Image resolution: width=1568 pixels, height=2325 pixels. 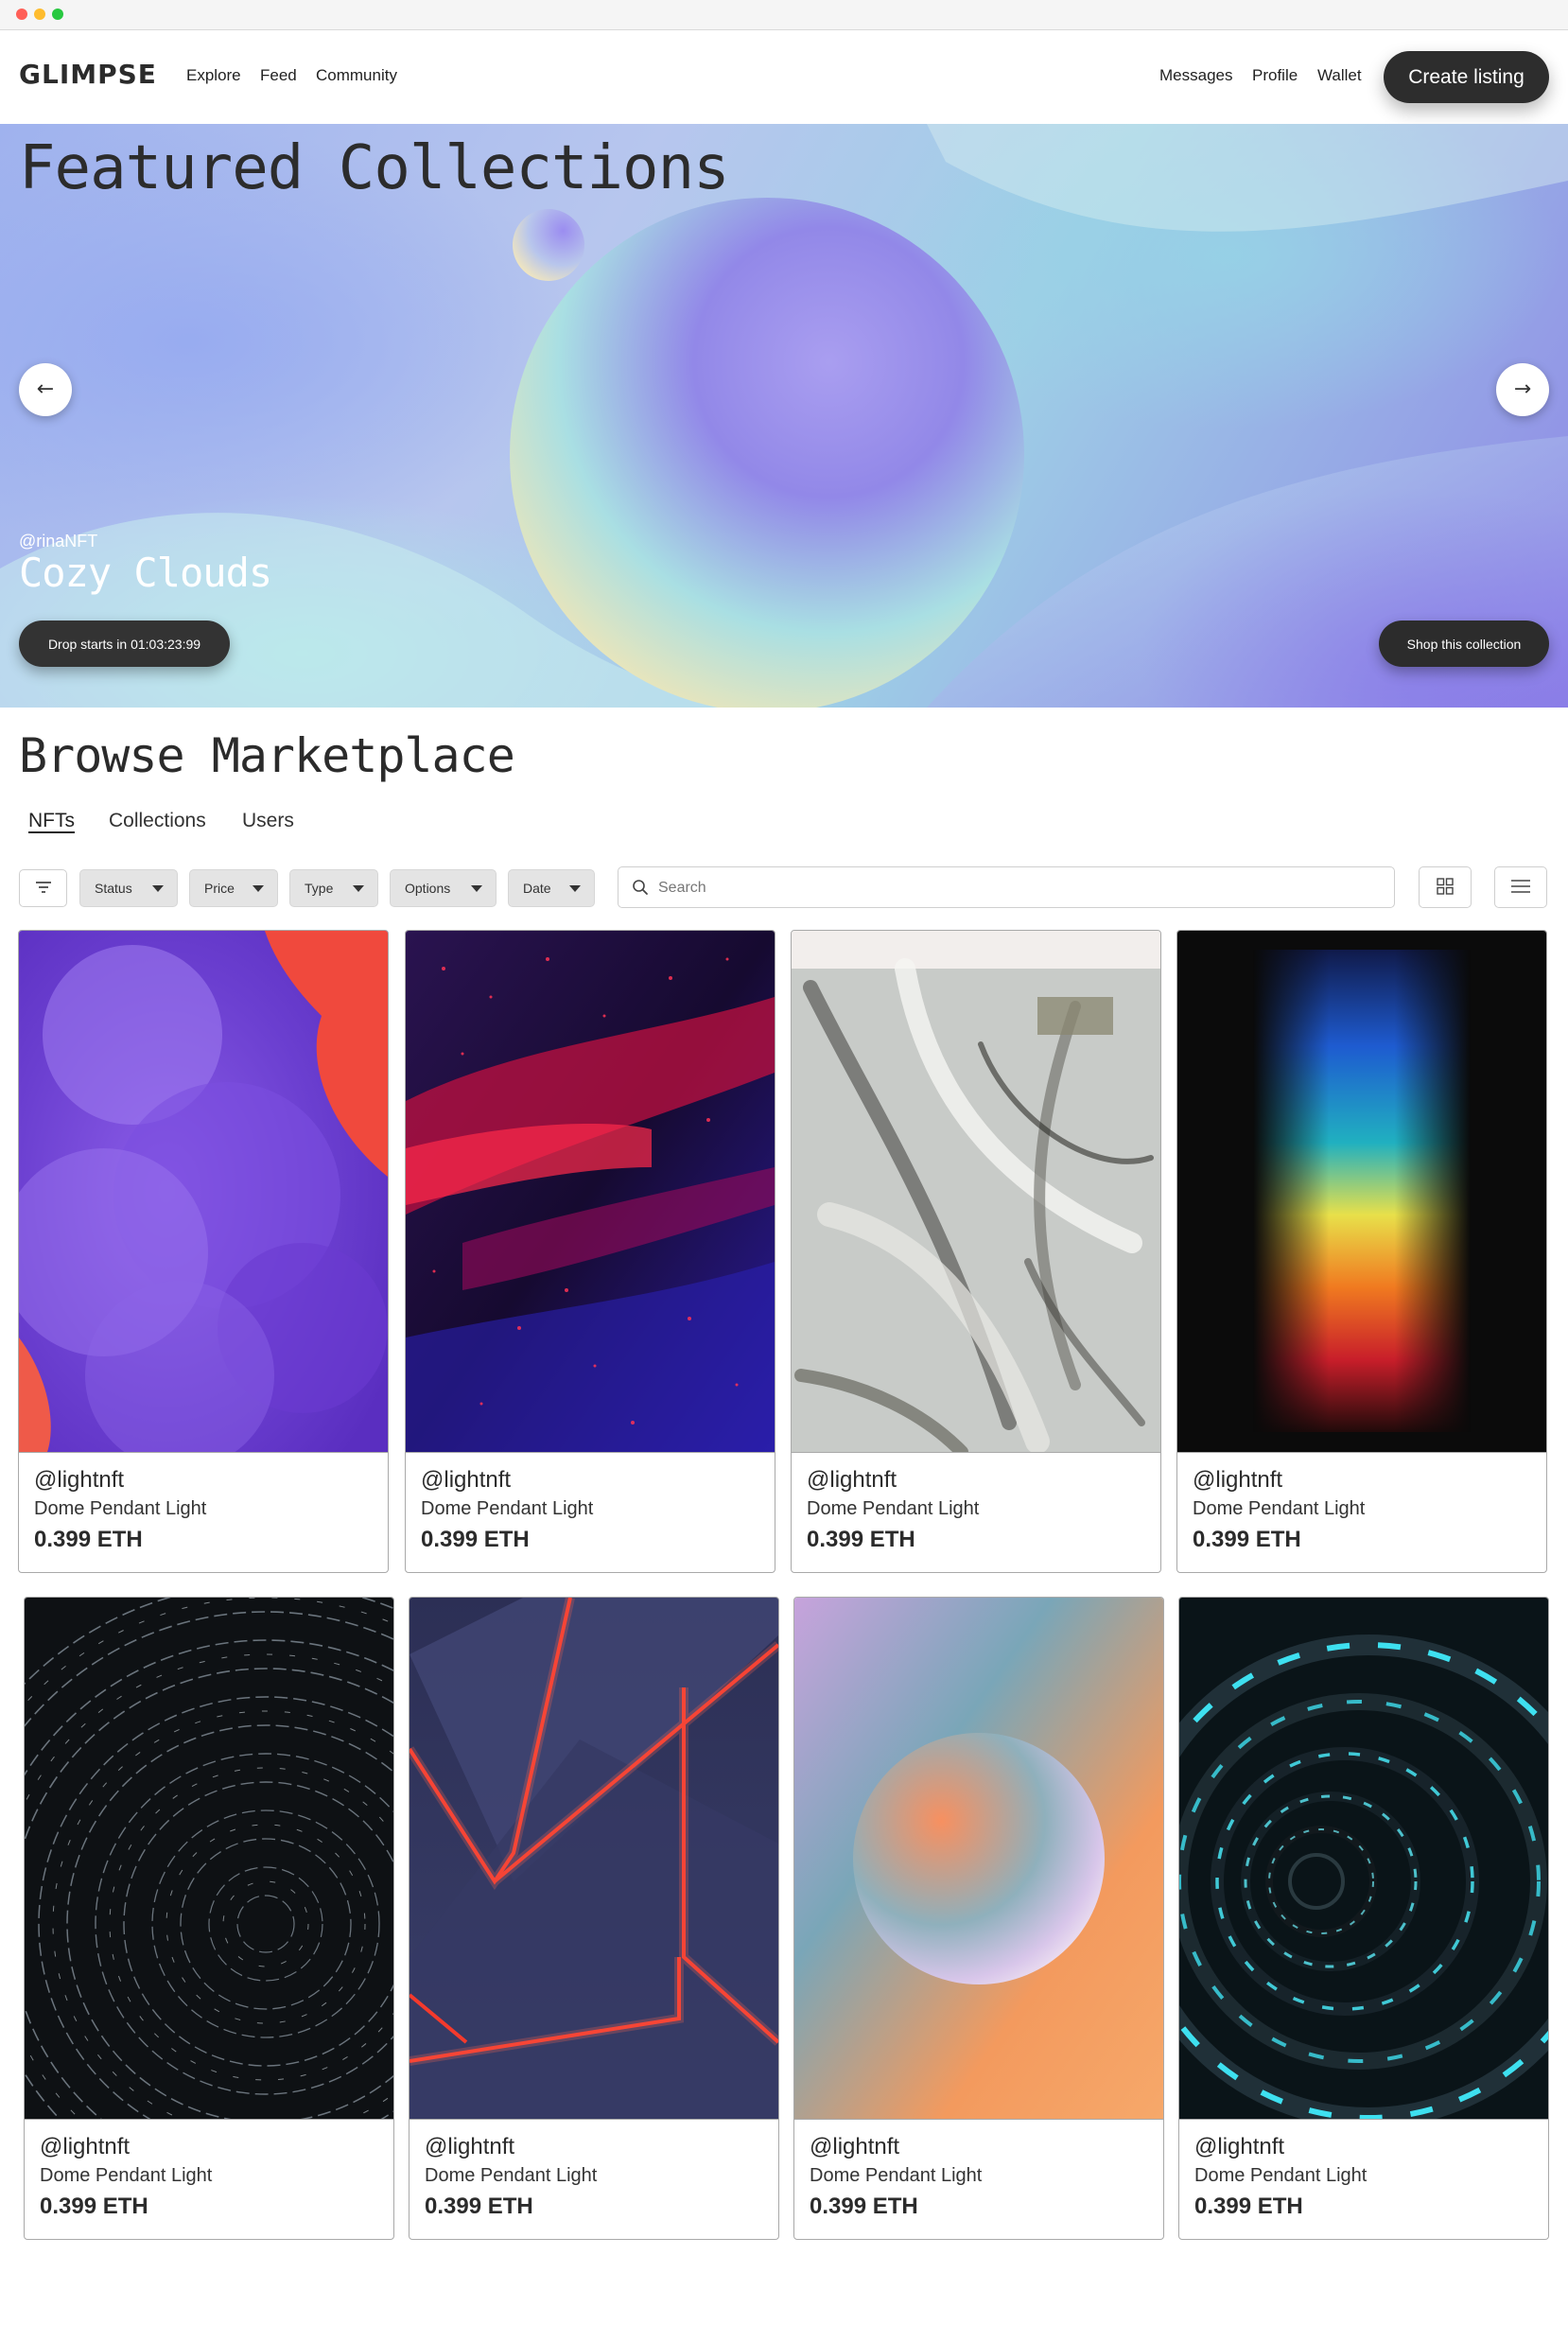 I want to click on window-titlebar, so click(x=784, y=15).